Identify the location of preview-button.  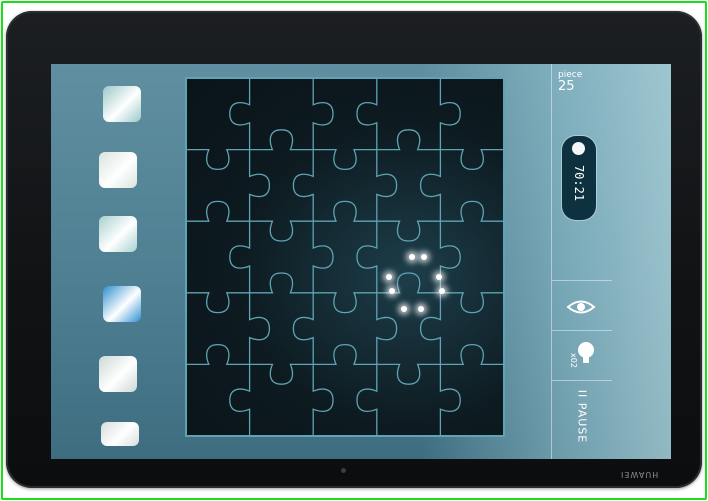
(581, 307).